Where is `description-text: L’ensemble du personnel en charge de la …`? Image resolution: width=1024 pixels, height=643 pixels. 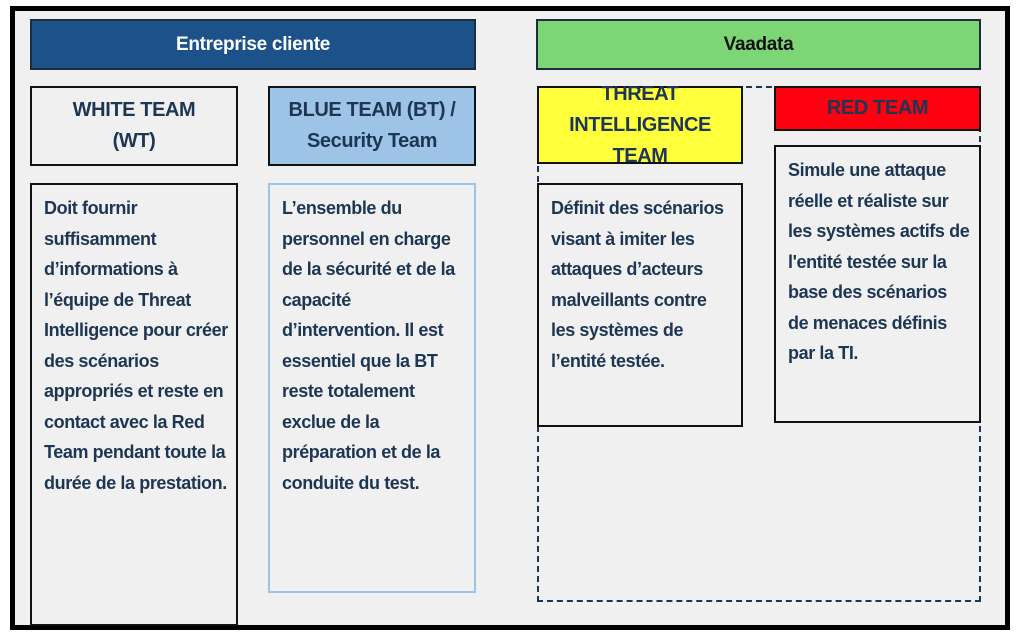
description-text: L’ensemble du personnel en charge de la … is located at coordinates (368, 345).